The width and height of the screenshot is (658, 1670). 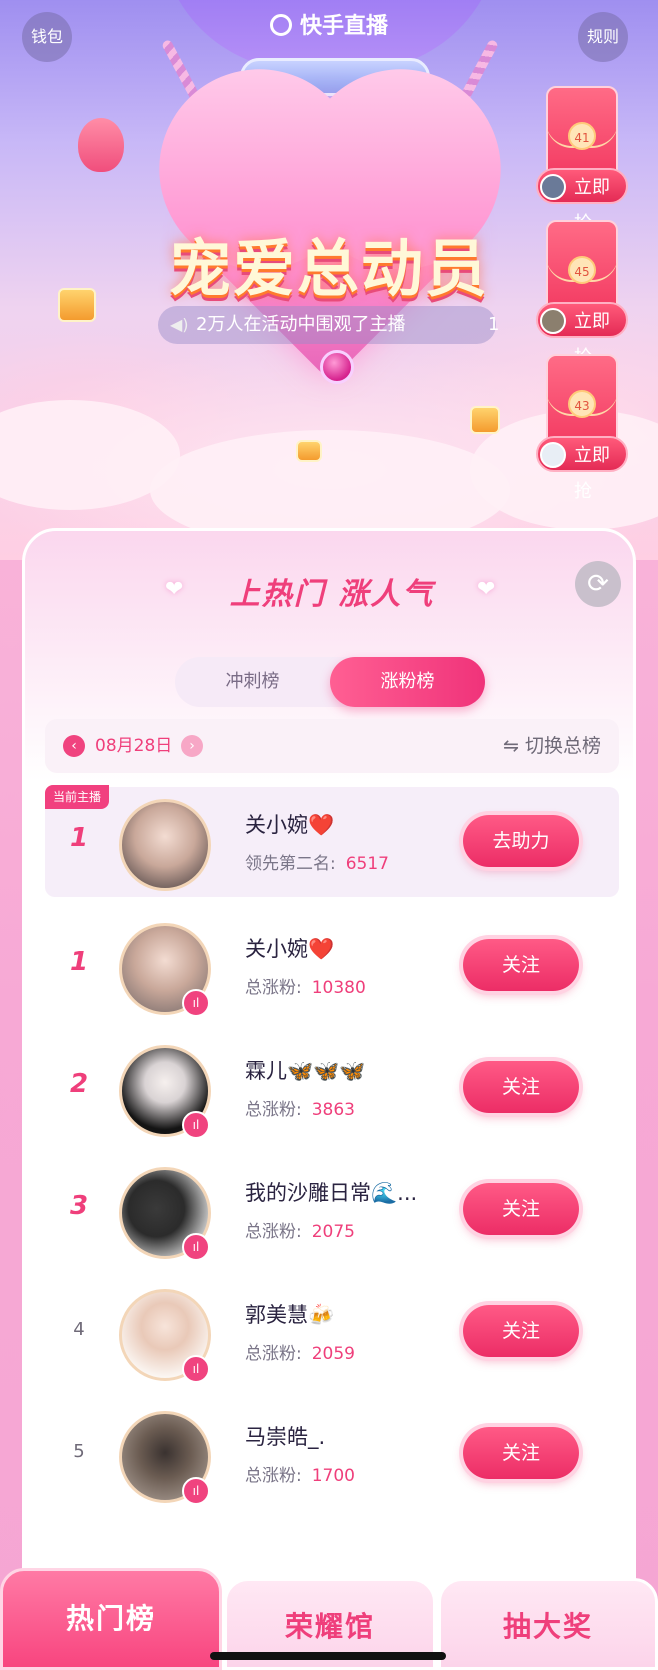 I want to click on rank-number: 3, so click(x=79, y=1206).